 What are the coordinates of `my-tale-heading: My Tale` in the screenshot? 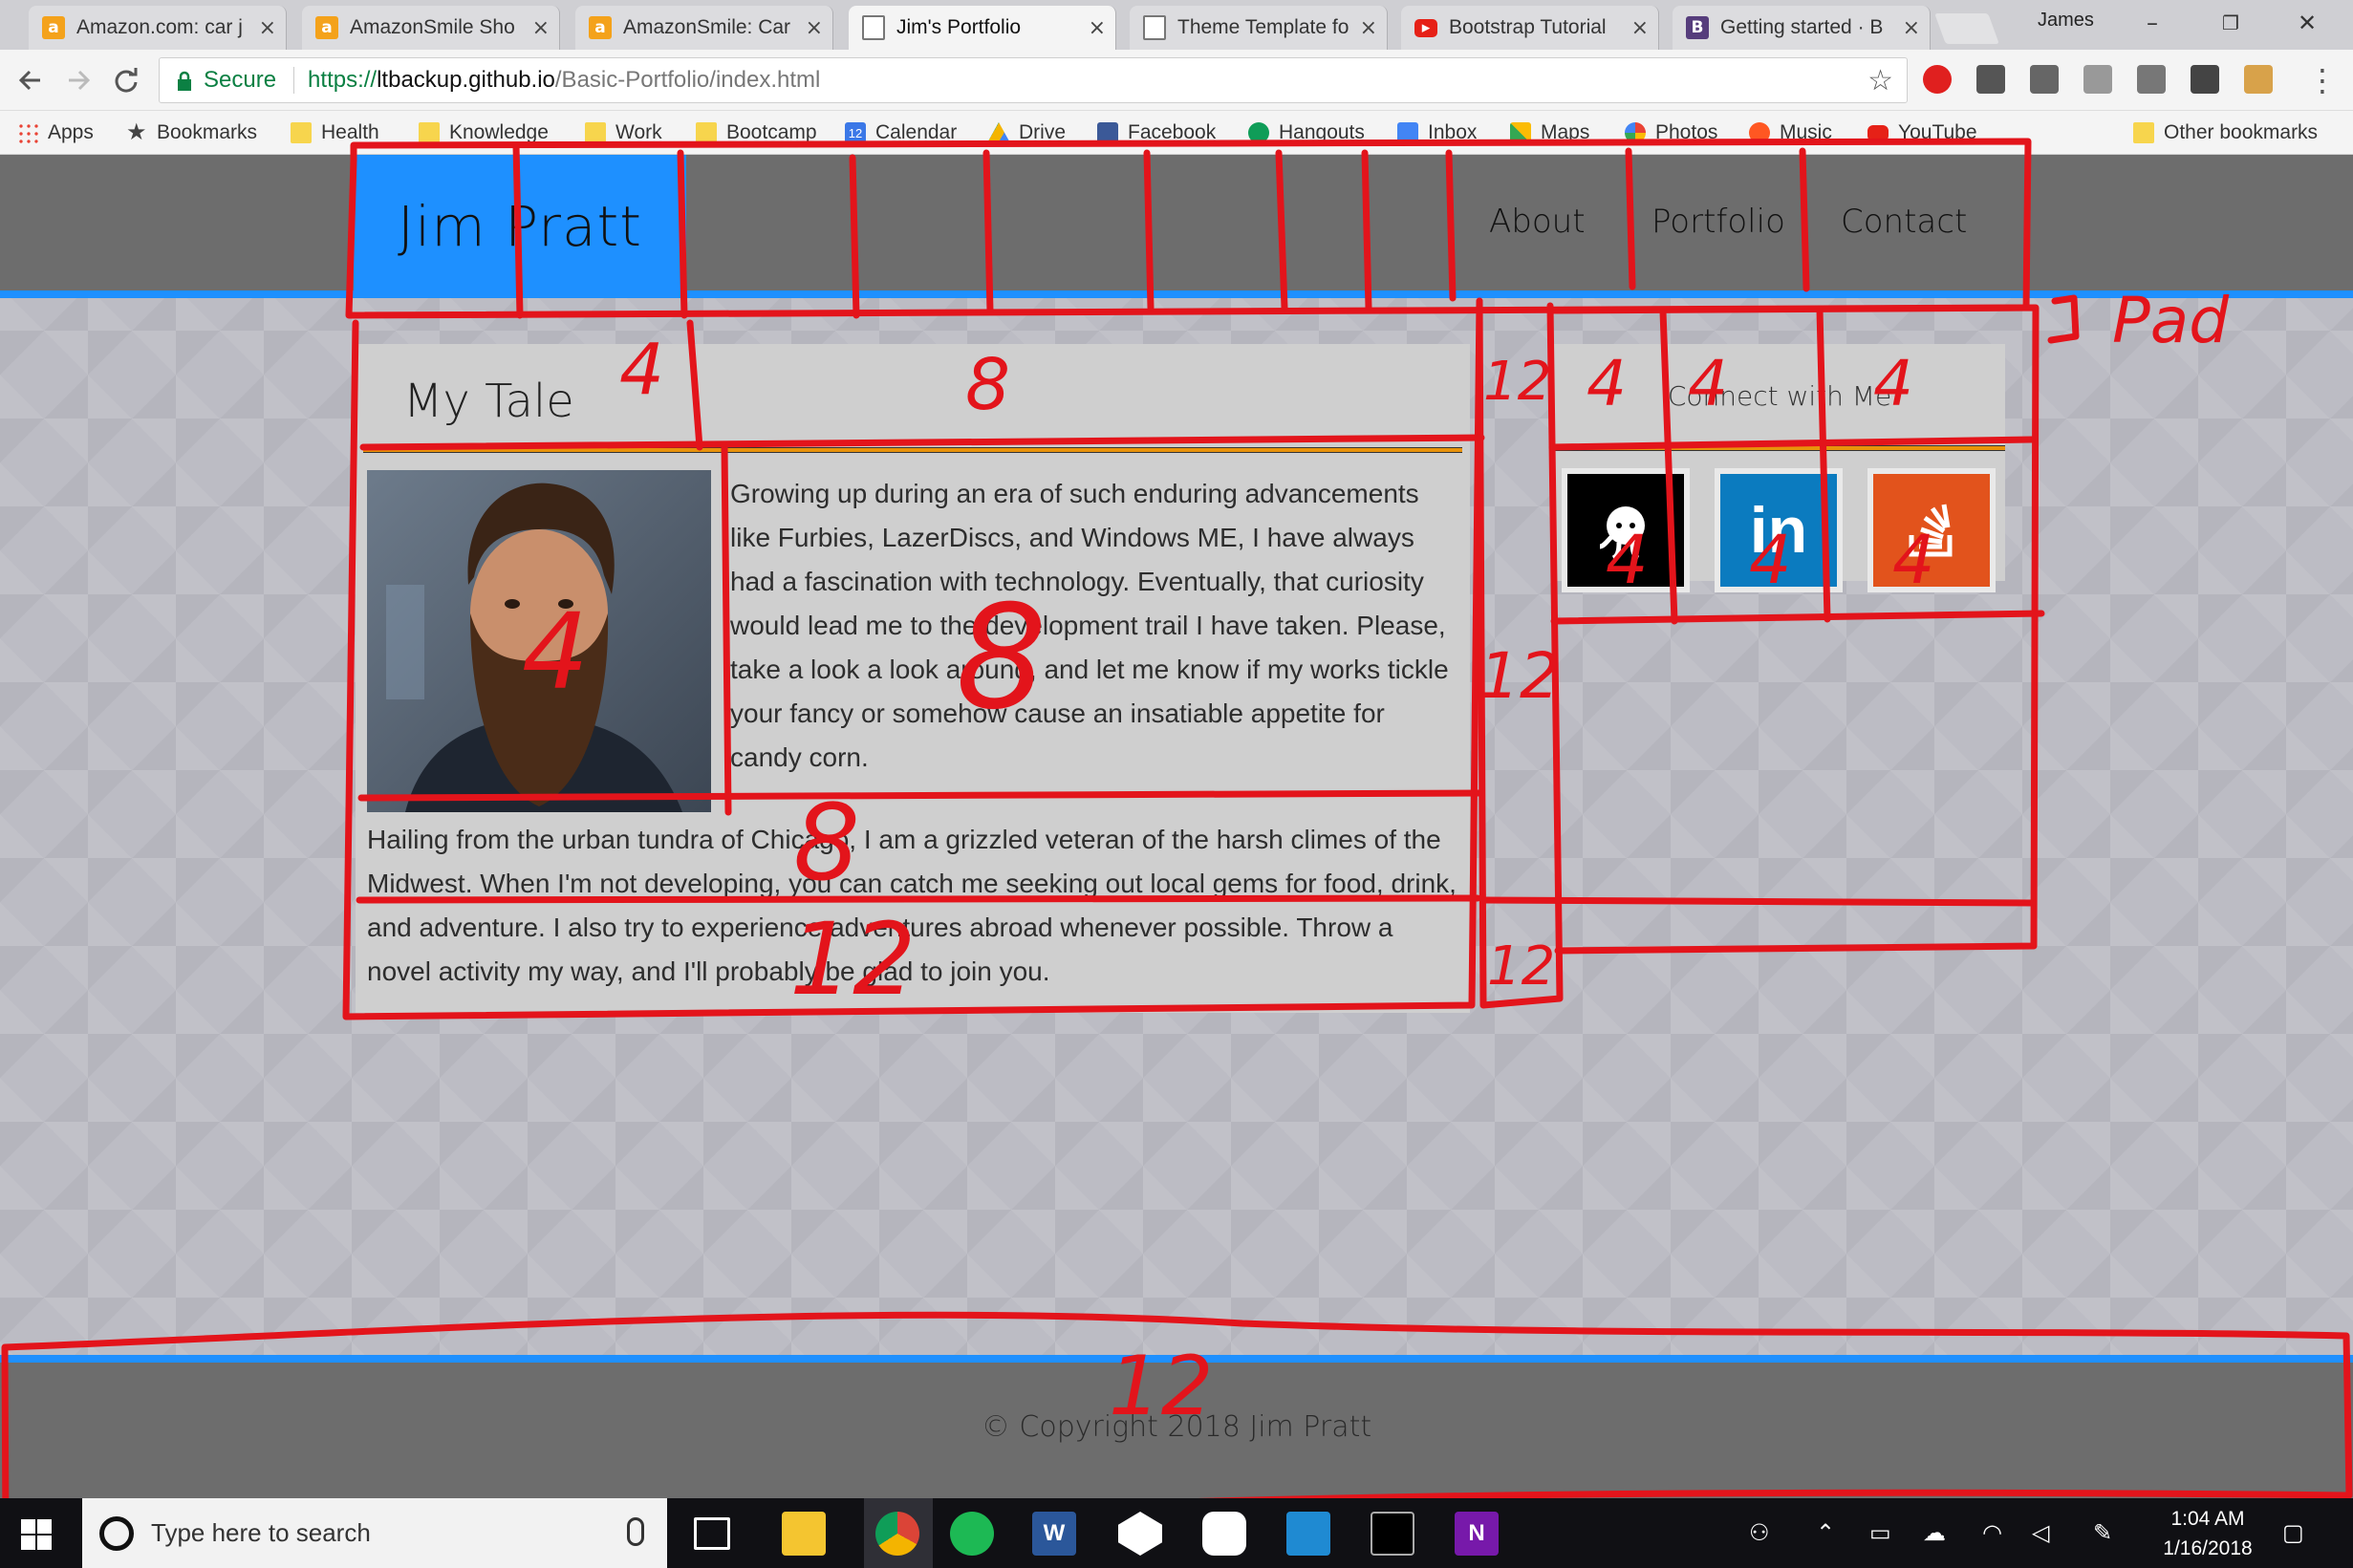 It's located at (489, 402).